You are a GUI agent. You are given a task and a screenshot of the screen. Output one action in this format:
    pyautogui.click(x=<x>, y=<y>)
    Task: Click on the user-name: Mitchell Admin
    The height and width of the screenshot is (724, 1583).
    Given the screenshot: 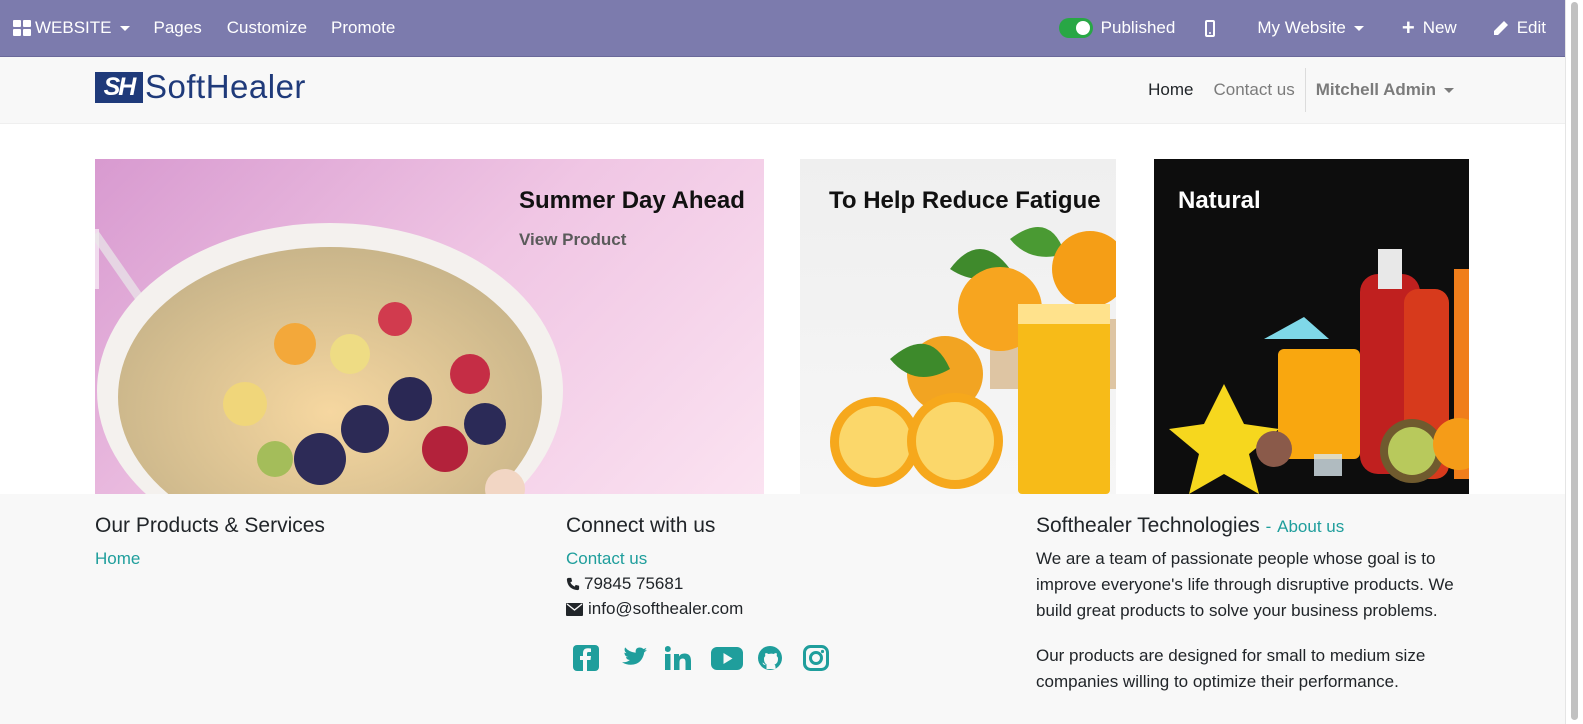 What is the action you would take?
    pyautogui.click(x=1375, y=89)
    